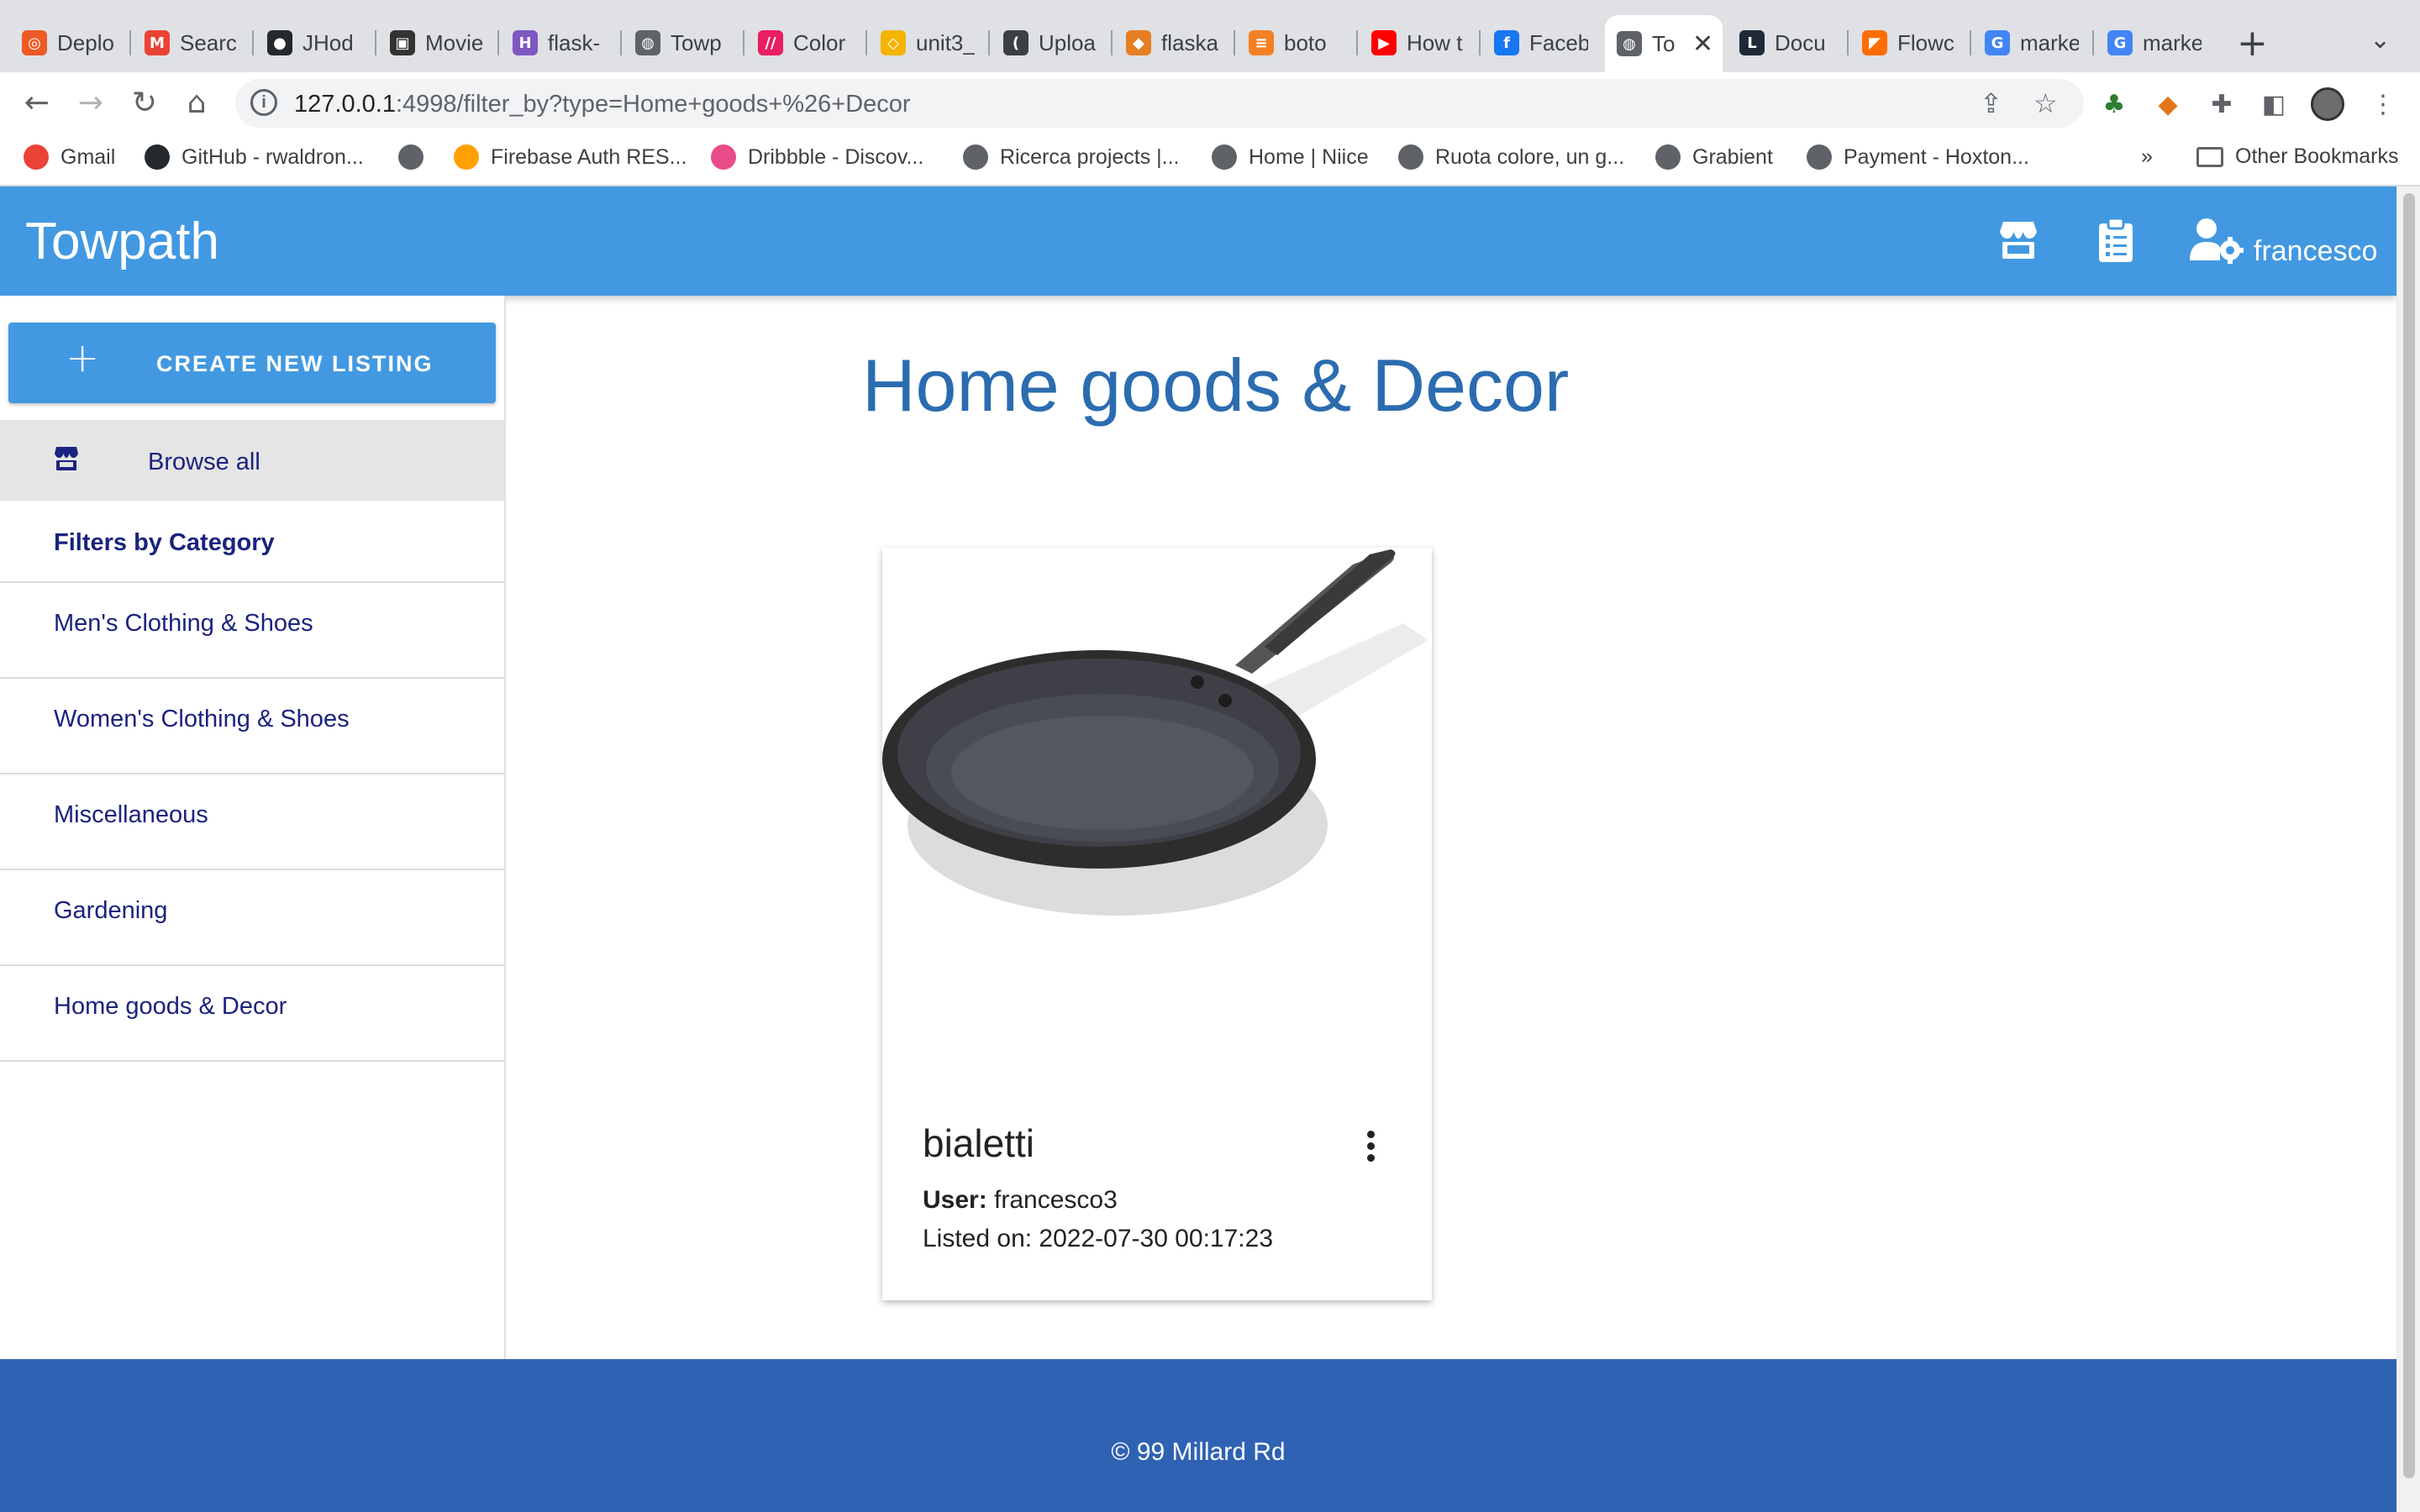 The image size is (2420, 1512). What do you see at coordinates (1157, 816) in the screenshot?
I see `listing-image` at bounding box center [1157, 816].